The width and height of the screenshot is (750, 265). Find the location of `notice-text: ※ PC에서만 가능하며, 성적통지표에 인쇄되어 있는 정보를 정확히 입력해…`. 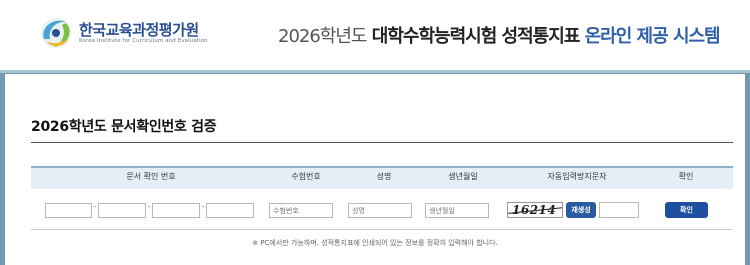

notice-text: ※ PC에서만 가능하며, 성적통지표에 인쇄되어 있는 정보를 정확히 입력해… is located at coordinates (375, 243).